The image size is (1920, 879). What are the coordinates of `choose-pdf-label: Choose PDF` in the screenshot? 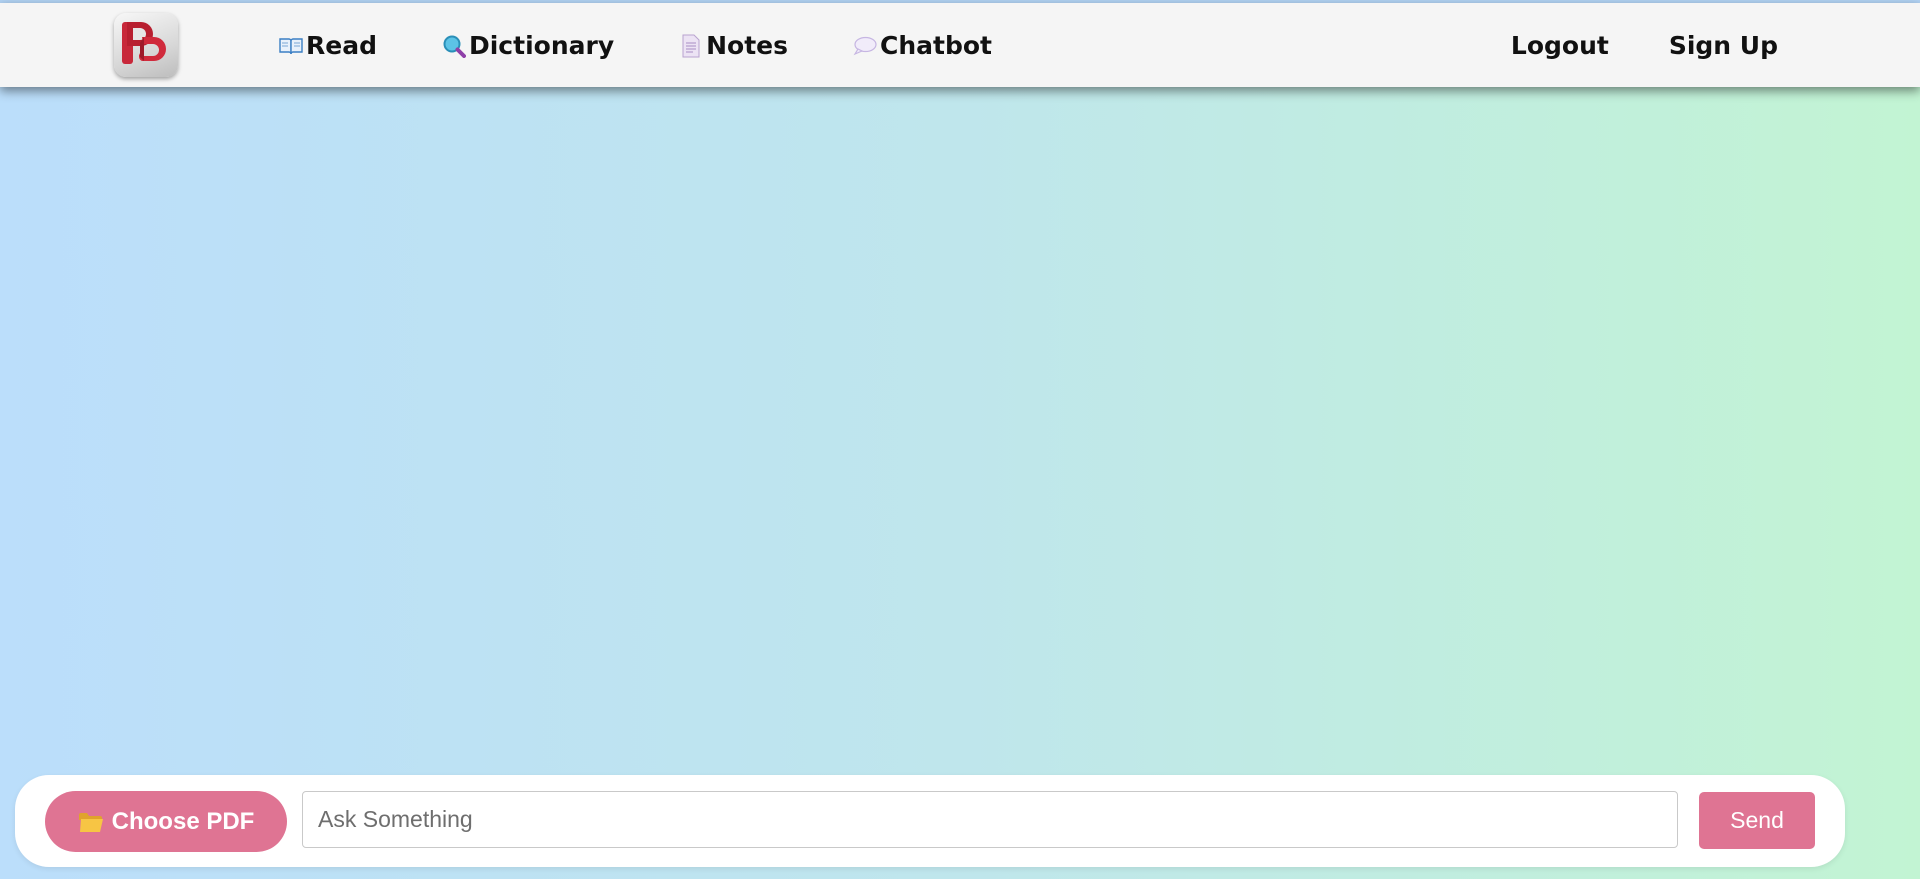 It's located at (183, 821).